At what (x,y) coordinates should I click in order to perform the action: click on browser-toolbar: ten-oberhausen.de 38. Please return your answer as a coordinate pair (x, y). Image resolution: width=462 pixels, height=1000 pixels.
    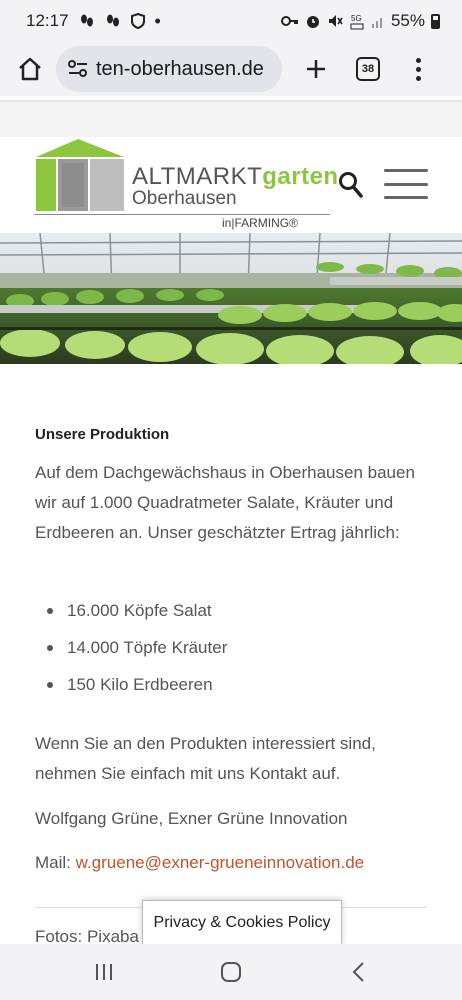
    Looking at the image, I should click on (231, 69).